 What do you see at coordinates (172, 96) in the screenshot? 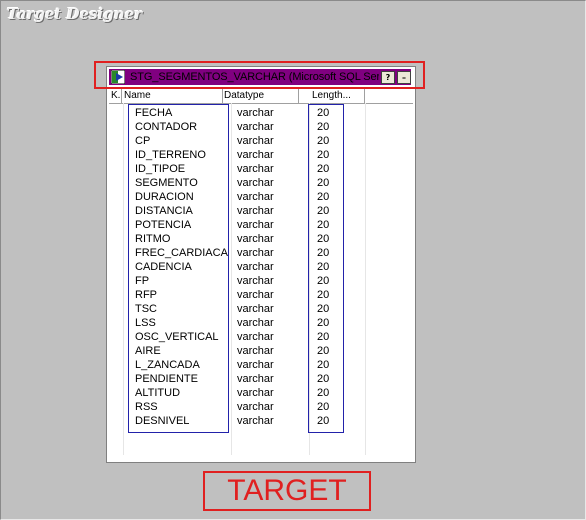
I see `column-header-name: Name` at bounding box center [172, 96].